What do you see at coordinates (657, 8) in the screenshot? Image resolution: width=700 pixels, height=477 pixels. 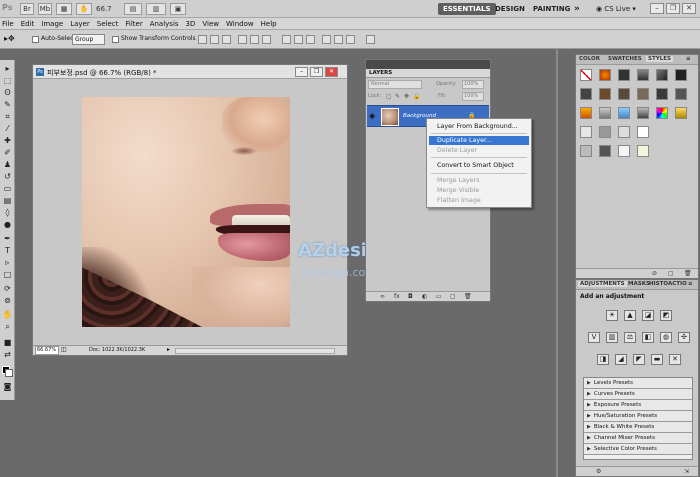 I see `minimize-button: –` at bounding box center [657, 8].